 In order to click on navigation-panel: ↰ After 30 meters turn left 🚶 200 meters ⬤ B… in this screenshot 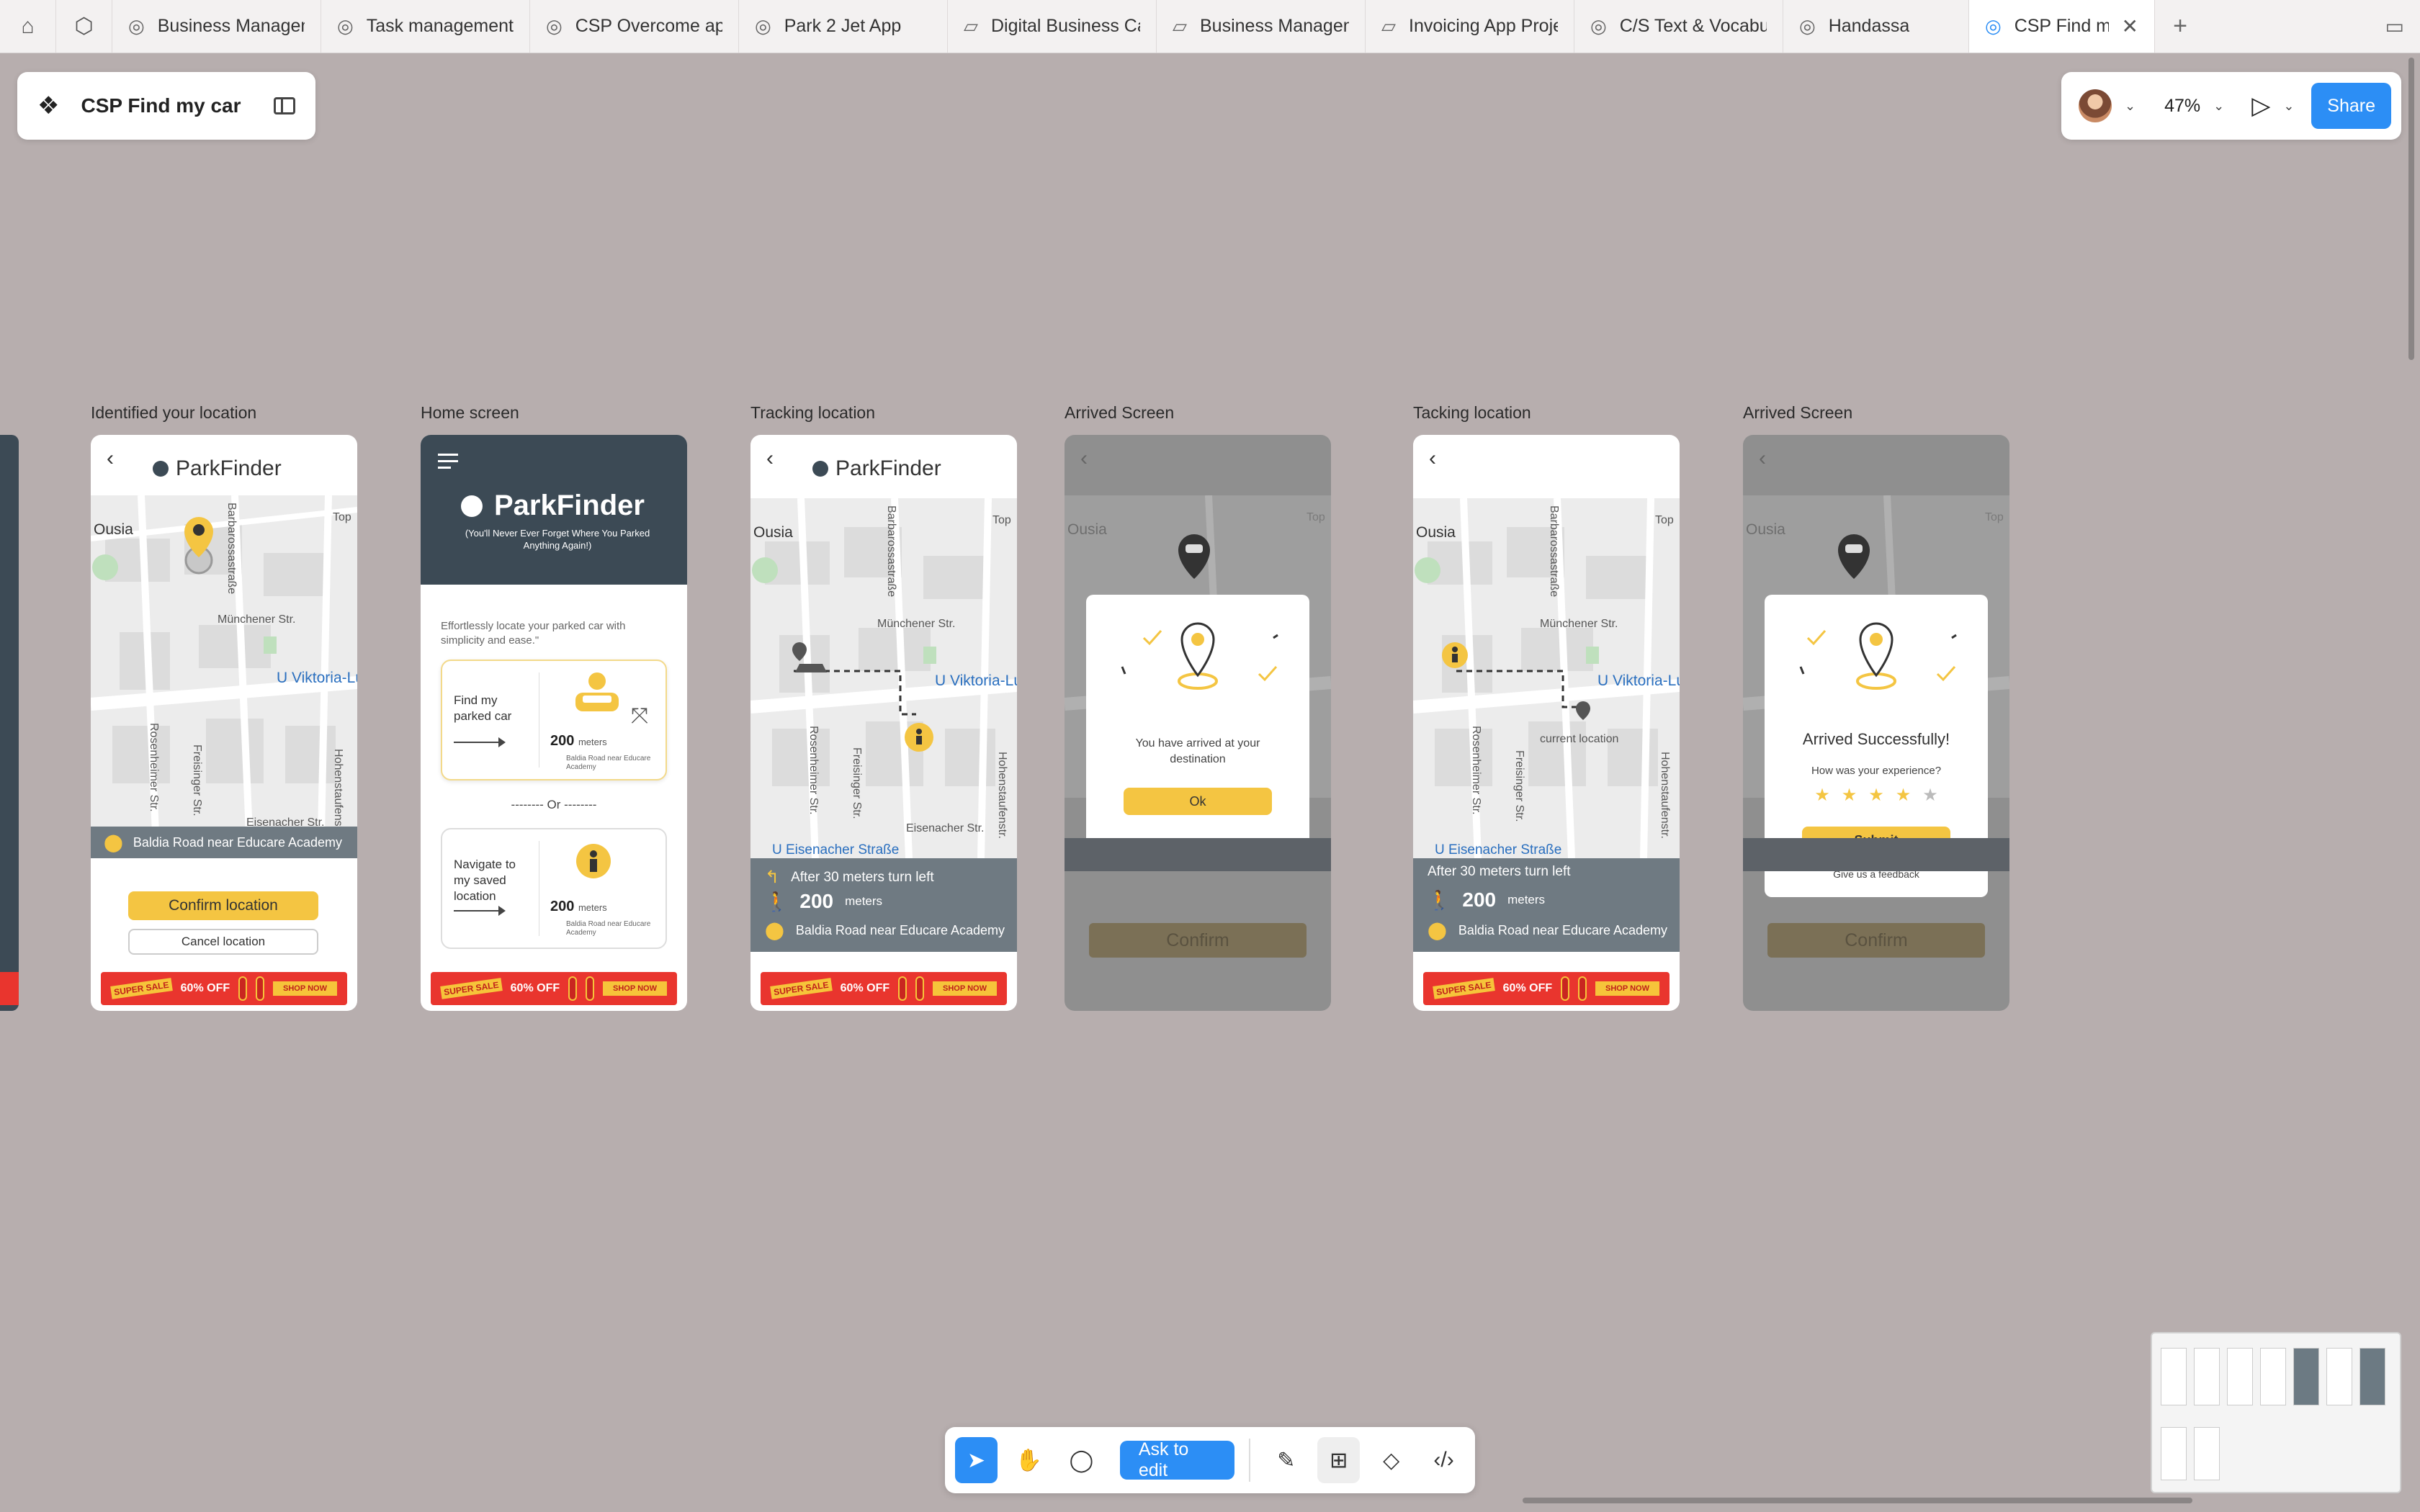, I will do `click(883, 905)`.